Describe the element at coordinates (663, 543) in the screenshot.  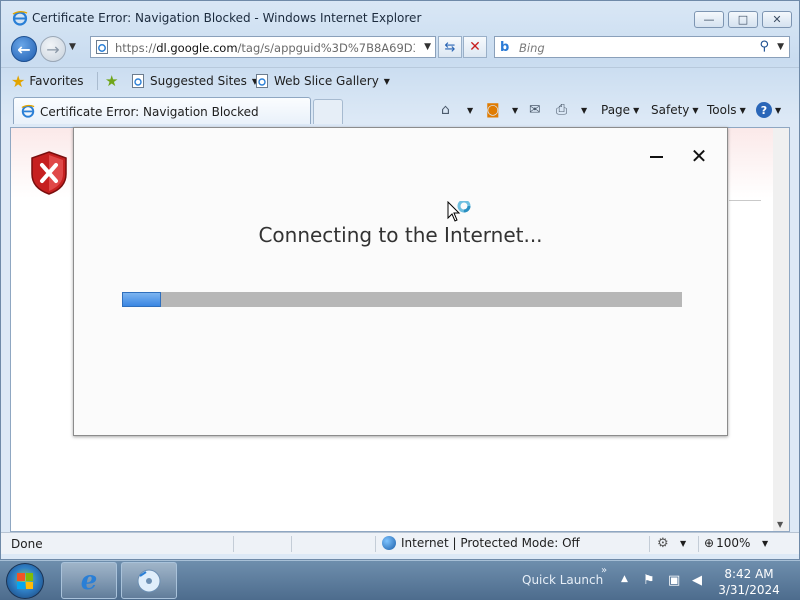
I see `protected-mode-gear-icon: ⚙` at that location.